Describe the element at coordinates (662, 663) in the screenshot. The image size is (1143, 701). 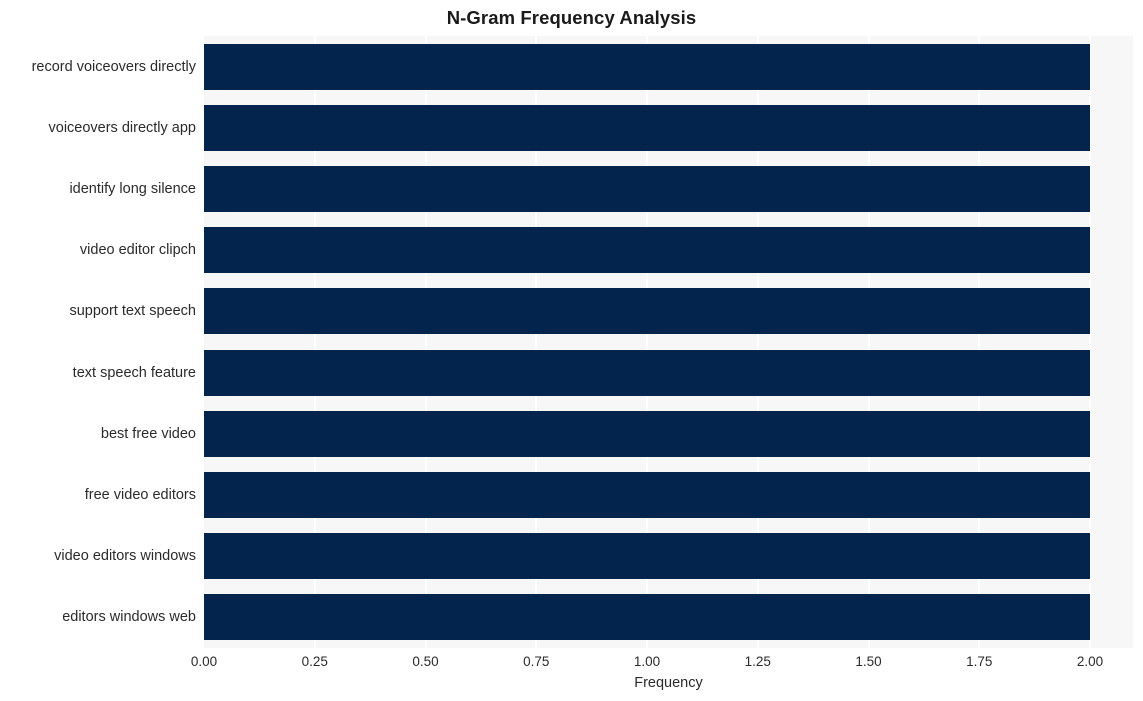
I see `x-axis-tick-labels: 0.00 0.25 0.50 0.75 1.00 1.25 1.50 1.75 2.00` at that location.